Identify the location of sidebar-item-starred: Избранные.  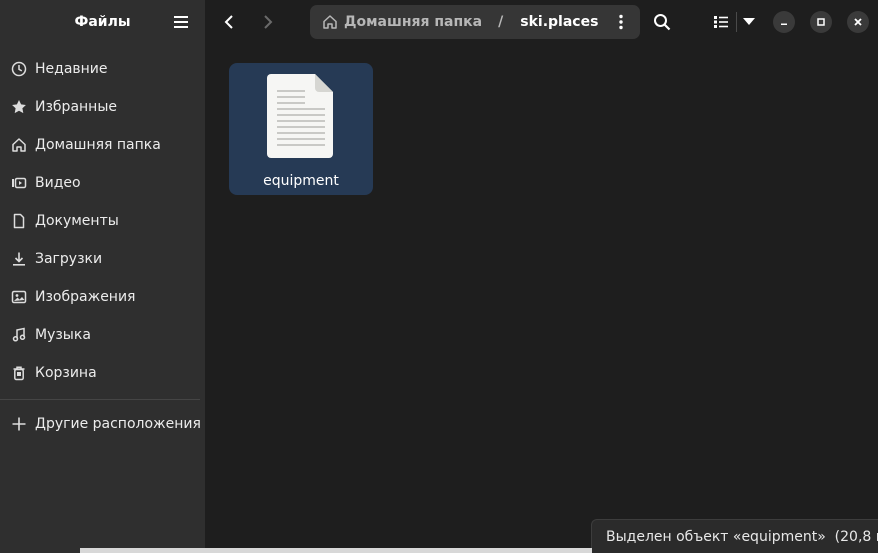
(102, 107).